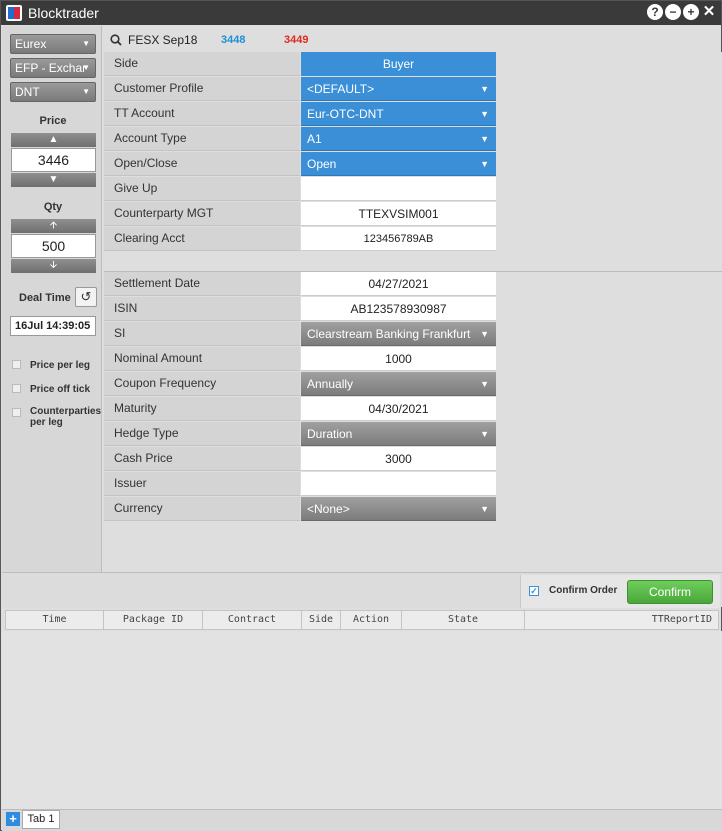  Describe the element at coordinates (398, 409) in the screenshot. I see `maturity-input: 04/30/2021` at that location.